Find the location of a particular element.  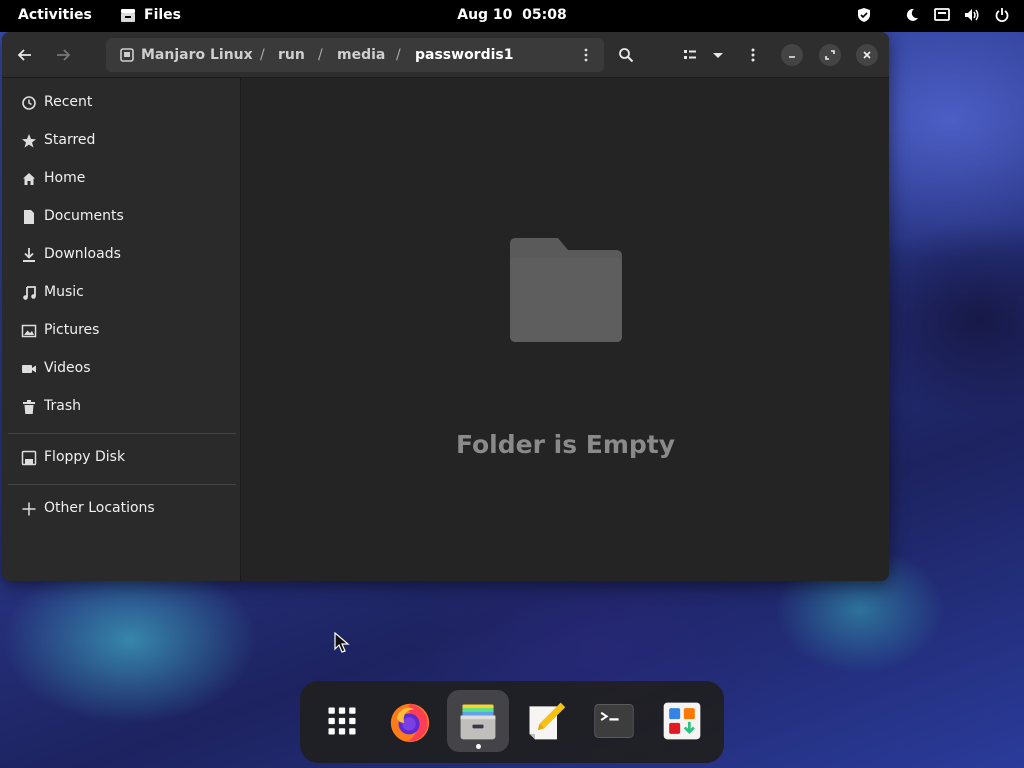

app-menu: Files is located at coordinates (150, 15).